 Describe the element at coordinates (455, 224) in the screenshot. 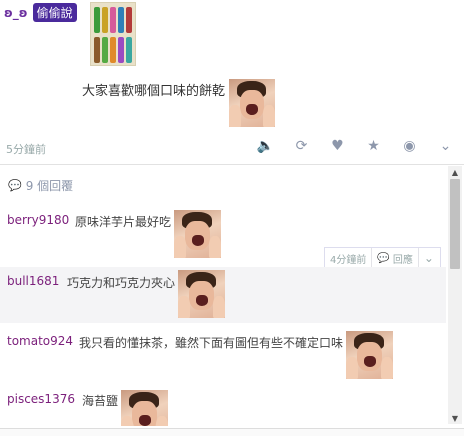

I see `scroll-thumb` at that location.